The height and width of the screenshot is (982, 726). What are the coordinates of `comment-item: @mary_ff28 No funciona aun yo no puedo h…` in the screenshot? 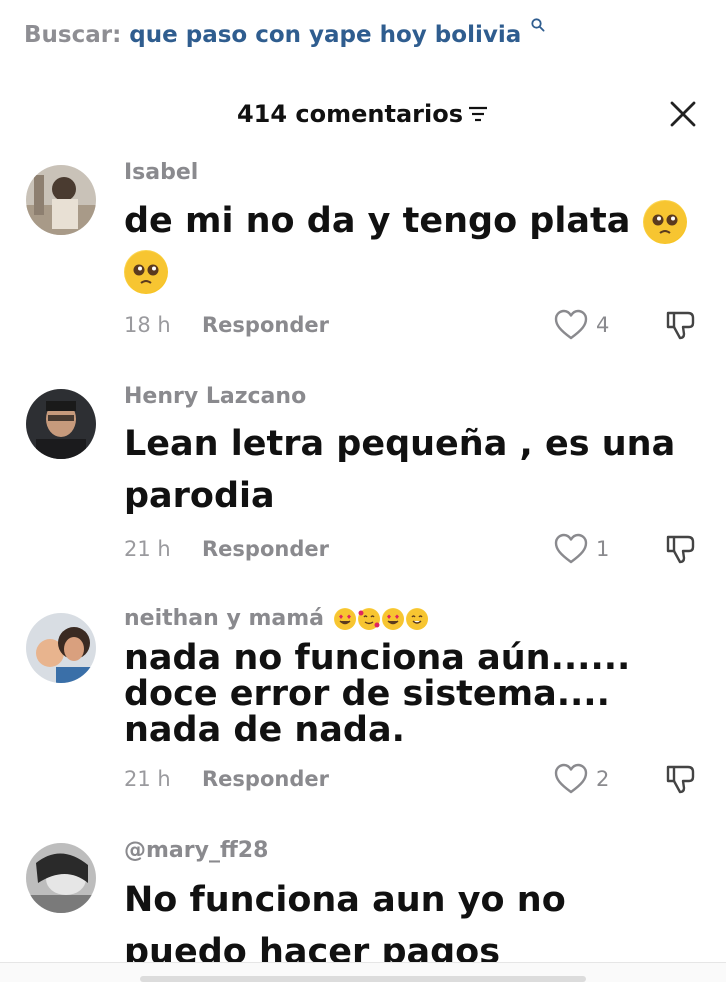 It's located at (363, 900).